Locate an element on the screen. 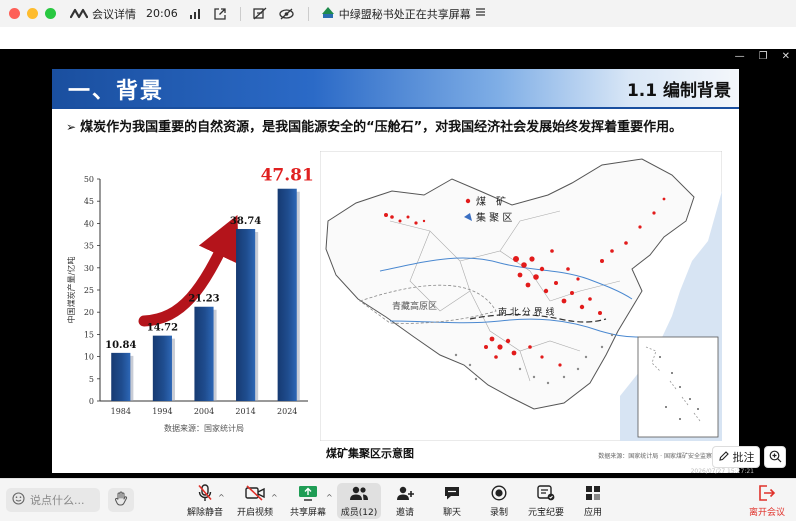 The height and width of the screenshot is (521, 796). apps-button: 应用 is located at coordinates (593, 501).